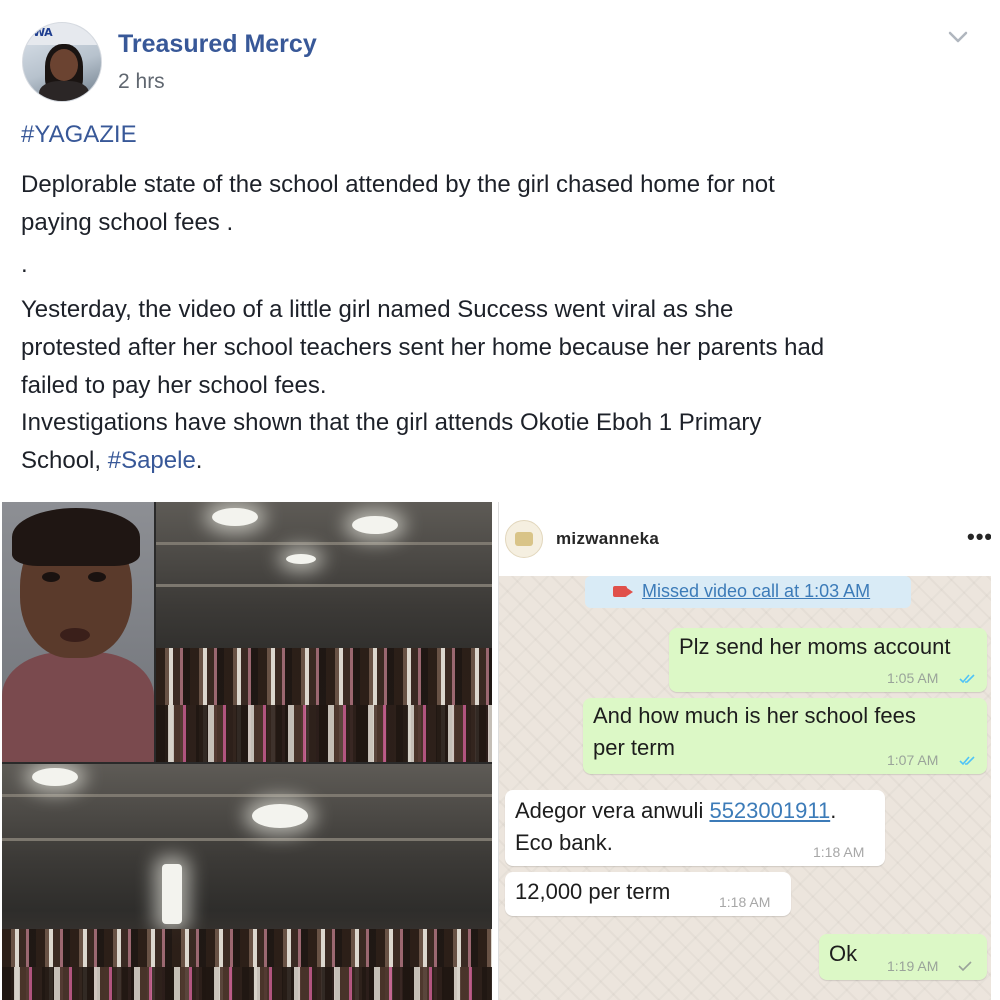  What do you see at coordinates (828, 660) in the screenshot?
I see `message-outgoing: Plz send her moms account 1:05 AM` at bounding box center [828, 660].